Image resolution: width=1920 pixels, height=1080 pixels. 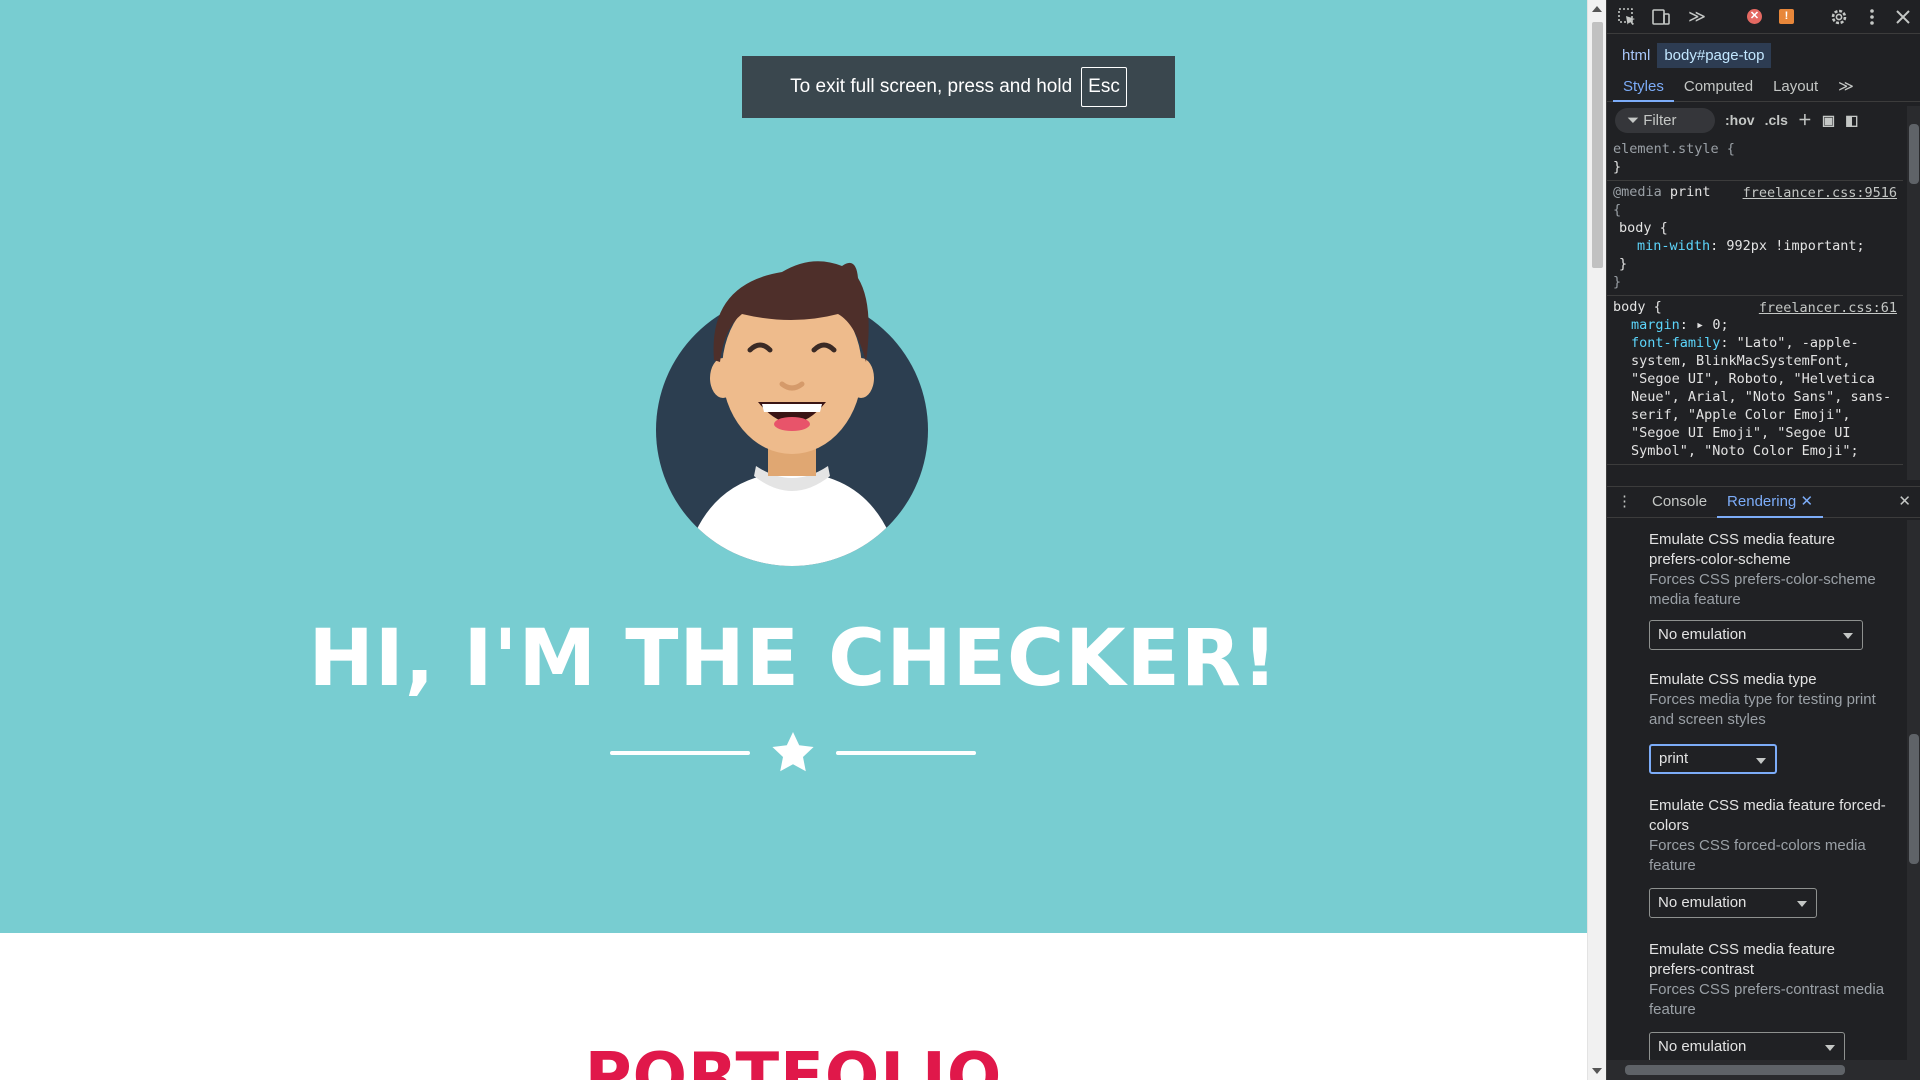 I want to click on min-width-property: min-width, so click(x=1673, y=246).